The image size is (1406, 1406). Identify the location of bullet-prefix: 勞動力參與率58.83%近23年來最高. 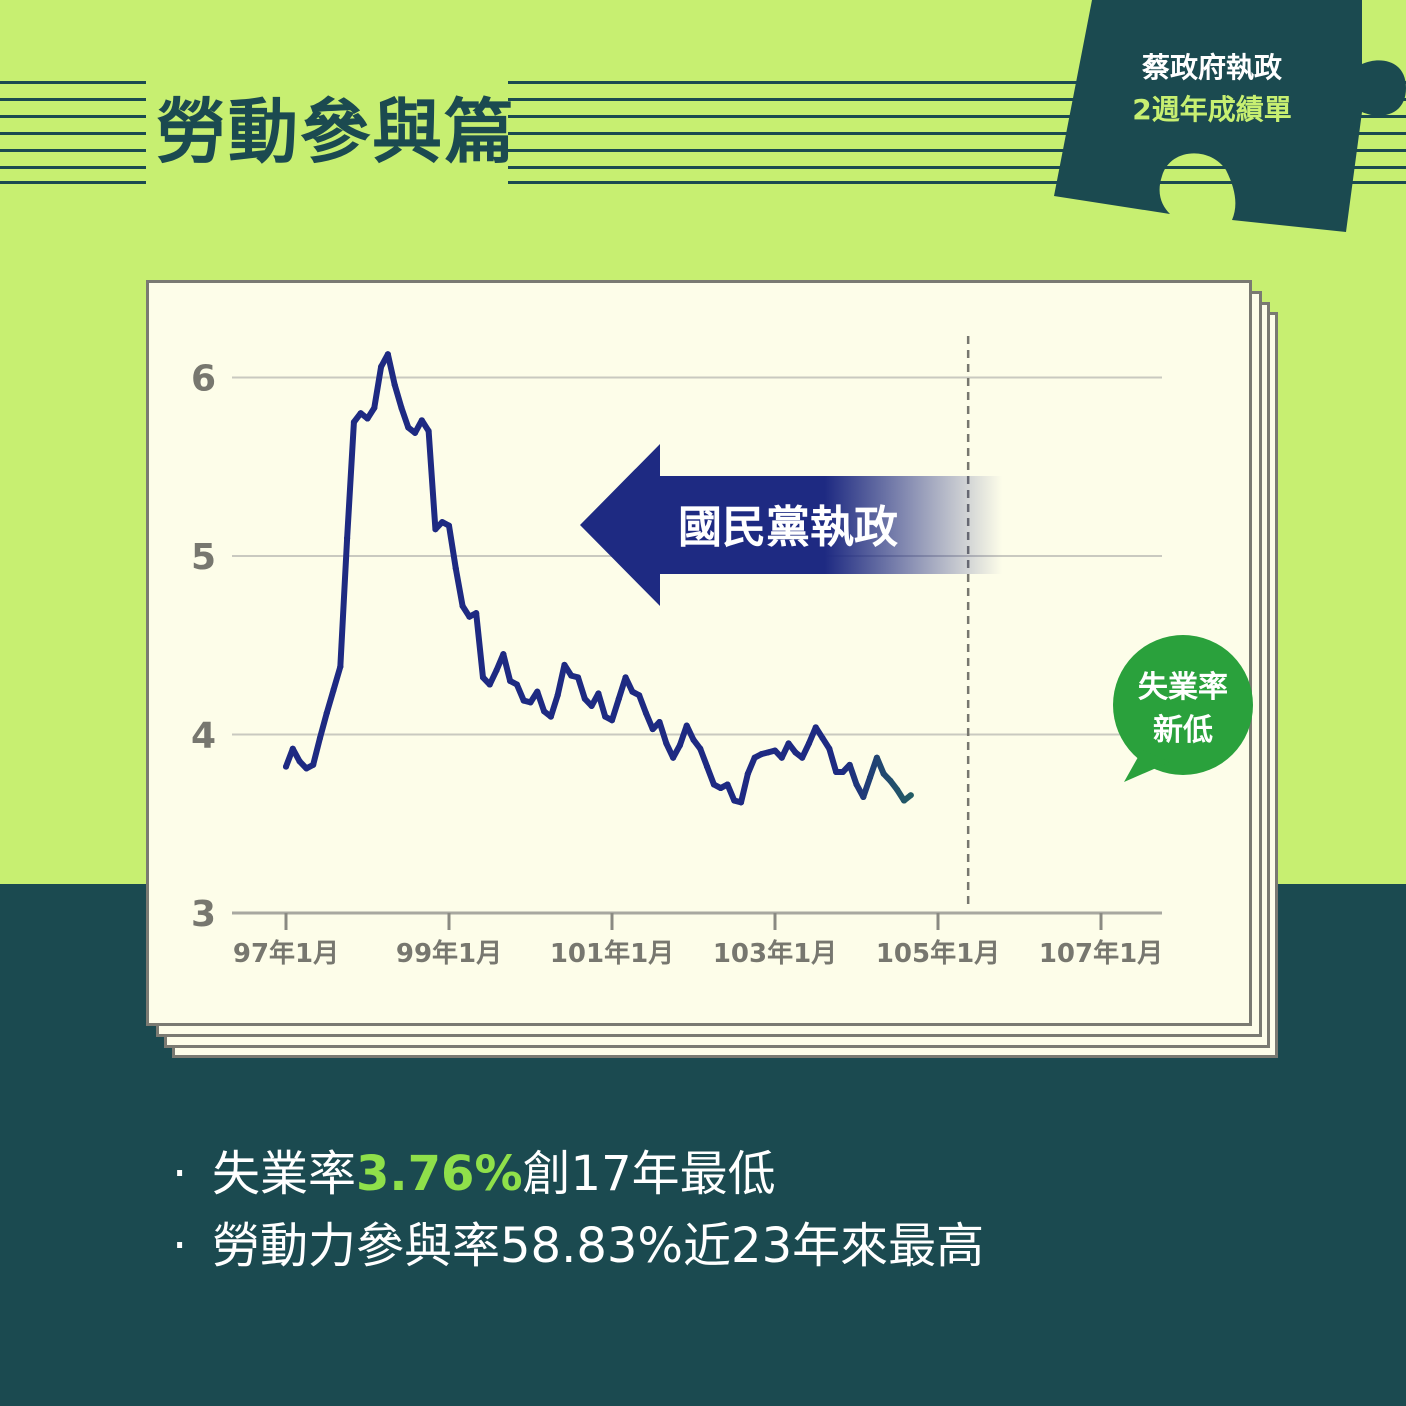
(598, 1246).